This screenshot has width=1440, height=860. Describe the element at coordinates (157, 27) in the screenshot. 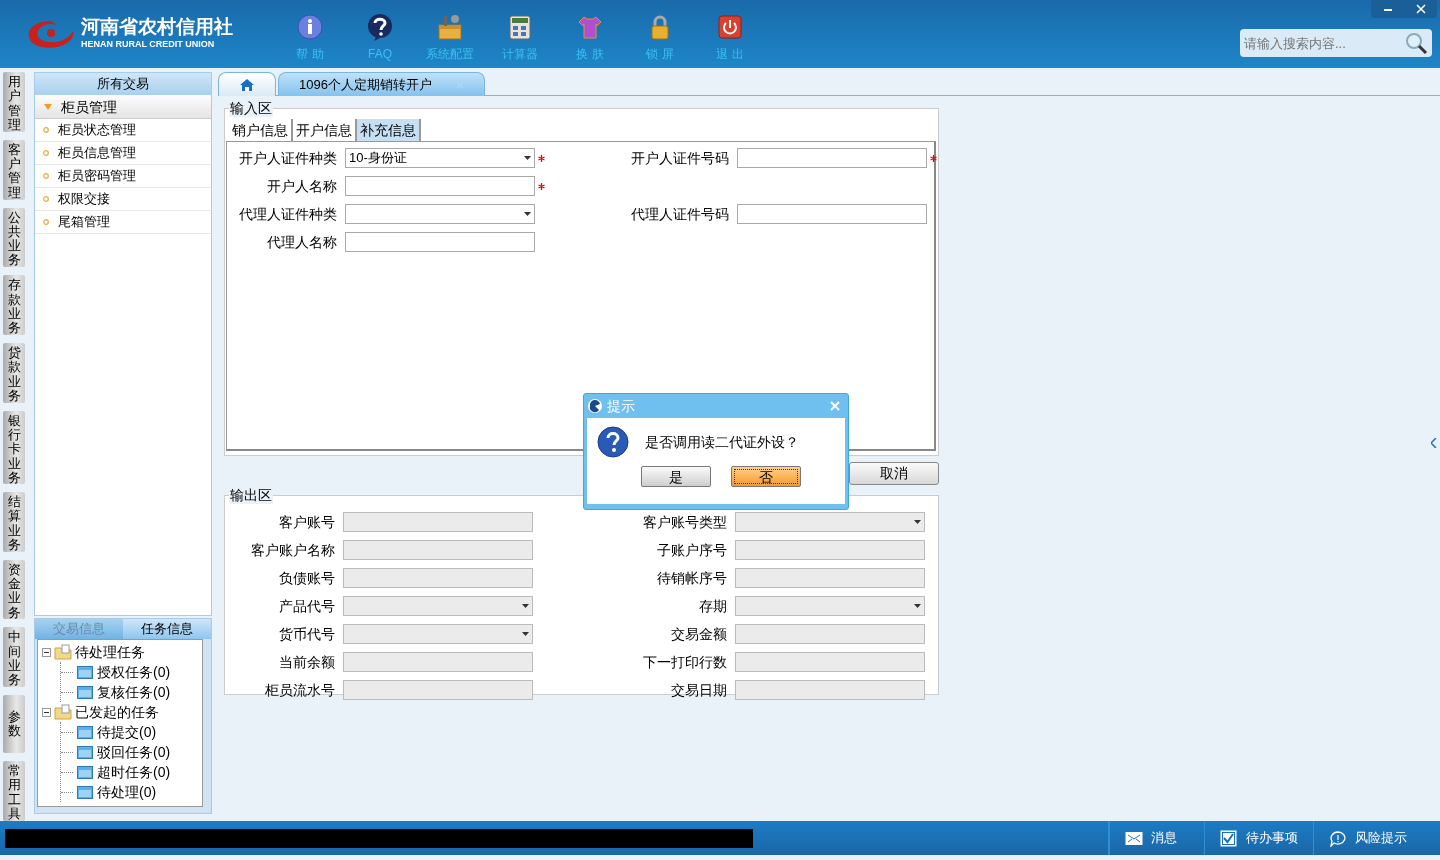

I see `logo-title: 河南省农村信用社` at that location.